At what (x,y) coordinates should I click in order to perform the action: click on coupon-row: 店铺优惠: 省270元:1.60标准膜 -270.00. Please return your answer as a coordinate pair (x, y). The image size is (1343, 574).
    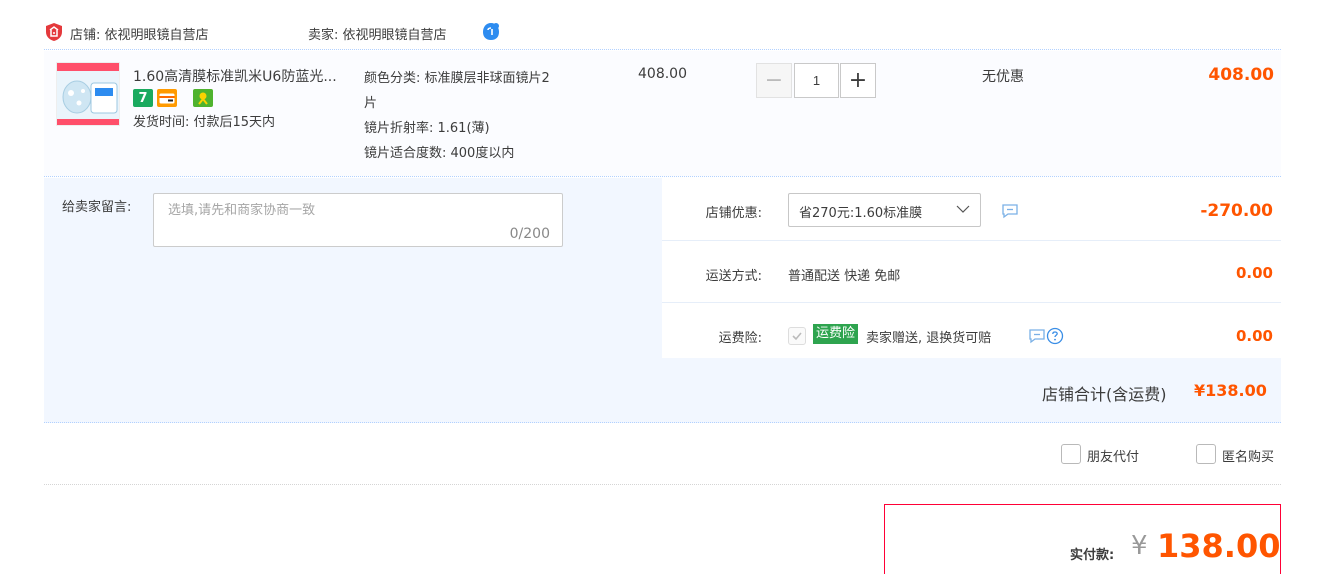
    Looking at the image, I should click on (971, 209).